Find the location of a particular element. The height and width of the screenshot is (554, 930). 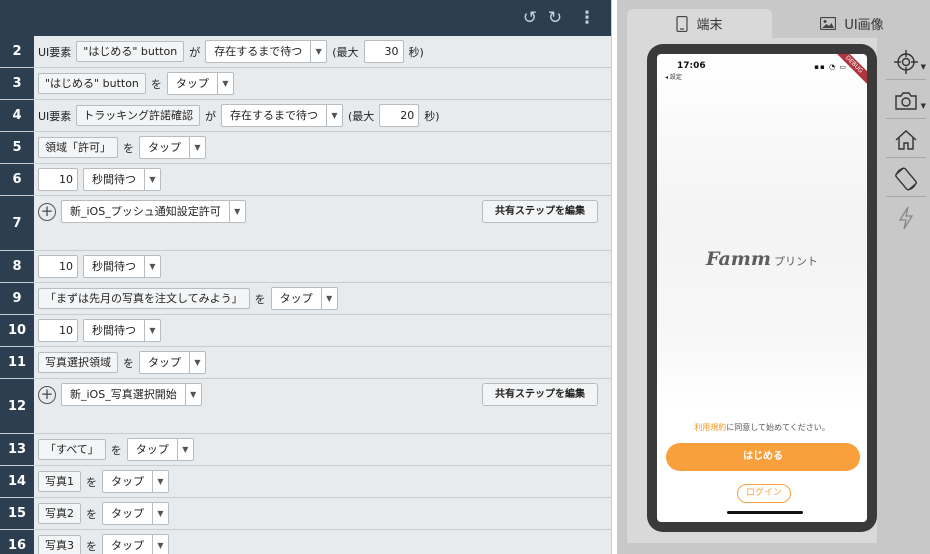

battery-icon: ▭ is located at coordinates (843, 67).